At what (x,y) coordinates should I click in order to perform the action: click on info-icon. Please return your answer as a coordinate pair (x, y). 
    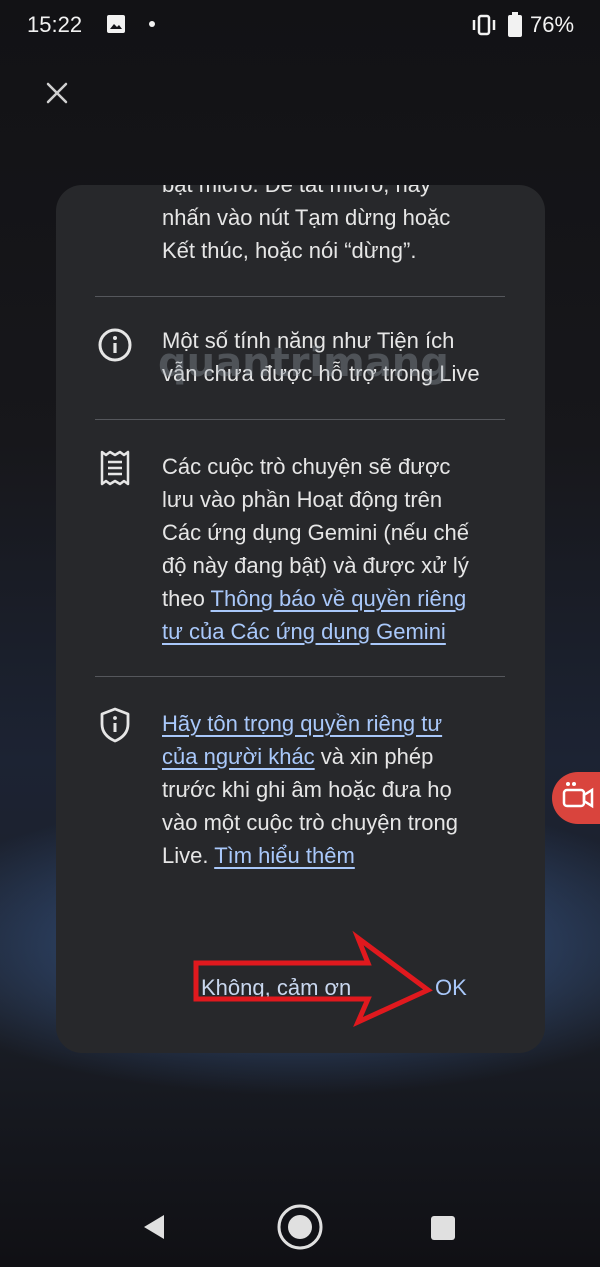
    Looking at the image, I should click on (115, 345).